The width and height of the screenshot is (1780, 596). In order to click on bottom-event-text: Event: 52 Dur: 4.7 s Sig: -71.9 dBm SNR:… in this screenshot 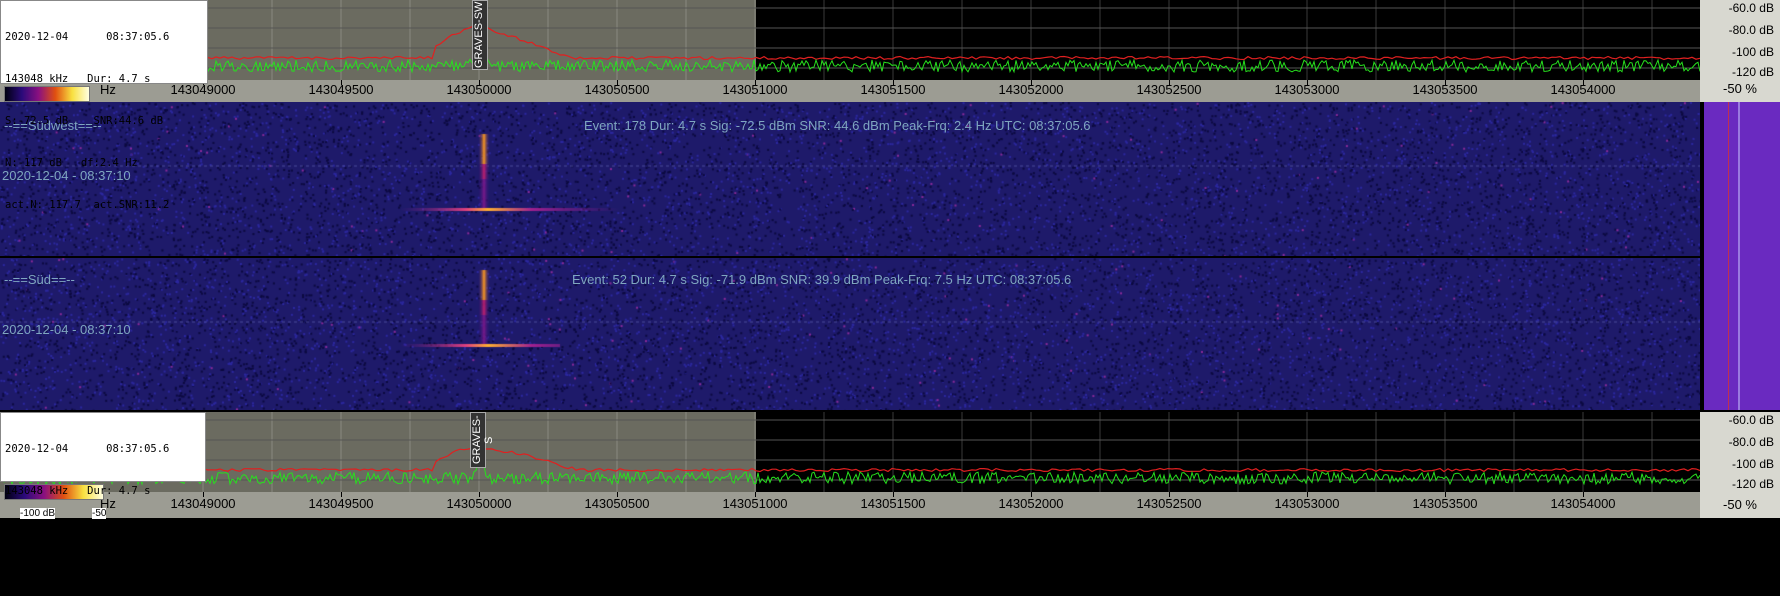, I will do `click(822, 279)`.